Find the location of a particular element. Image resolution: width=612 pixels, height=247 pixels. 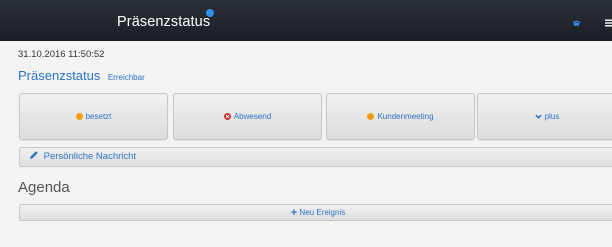

menu-icon is located at coordinates (608, 23).